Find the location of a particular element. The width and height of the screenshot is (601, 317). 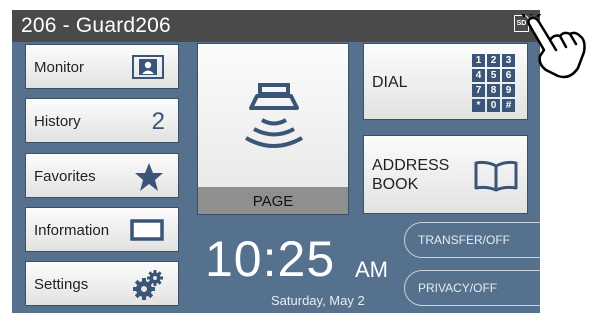

page-caption: PAGE is located at coordinates (273, 200).